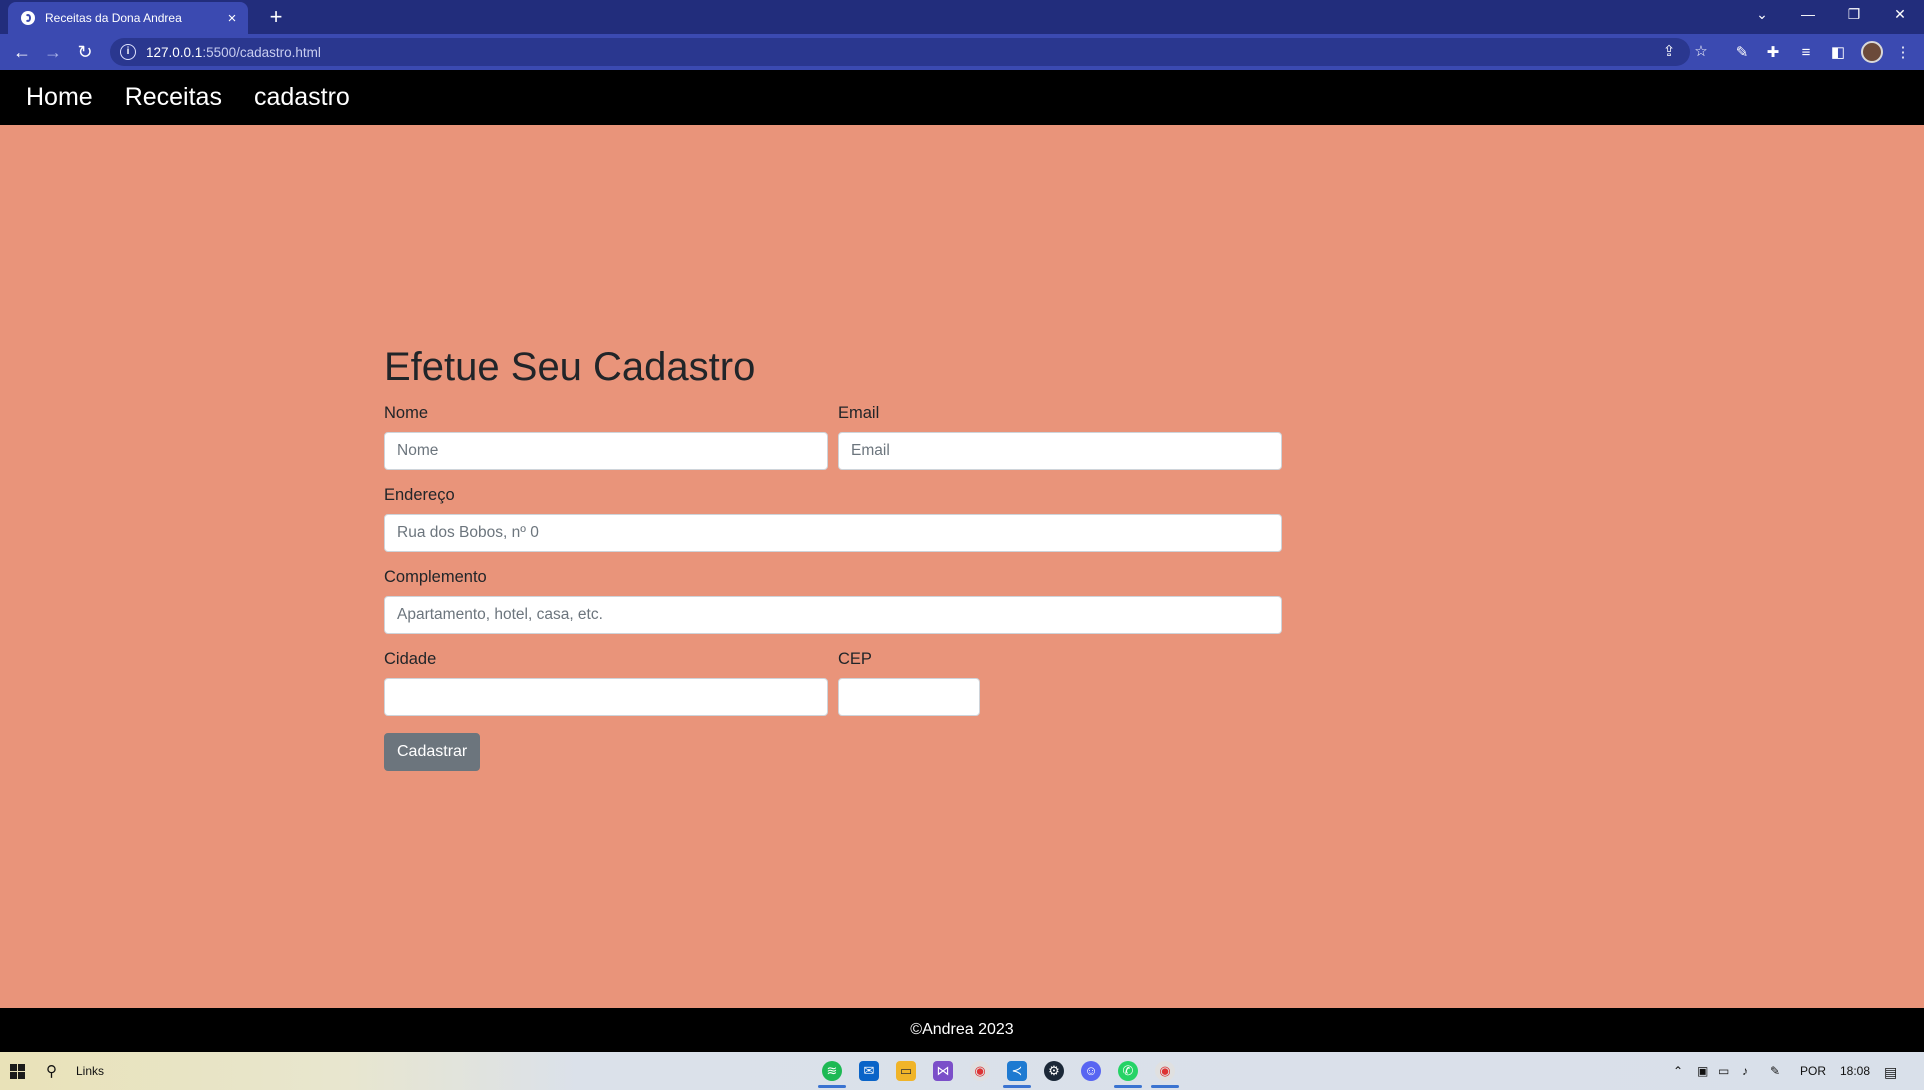  Describe the element at coordinates (1701, 52) in the screenshot. I see `bookmark-star-icon: ☆` at that location.